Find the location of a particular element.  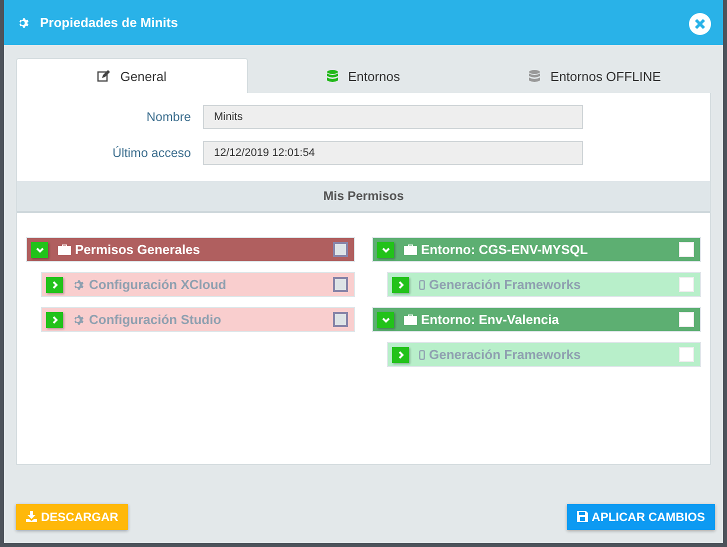

text-field: 12/12/2019 12:01:54 is located at coordinates (393, 153).